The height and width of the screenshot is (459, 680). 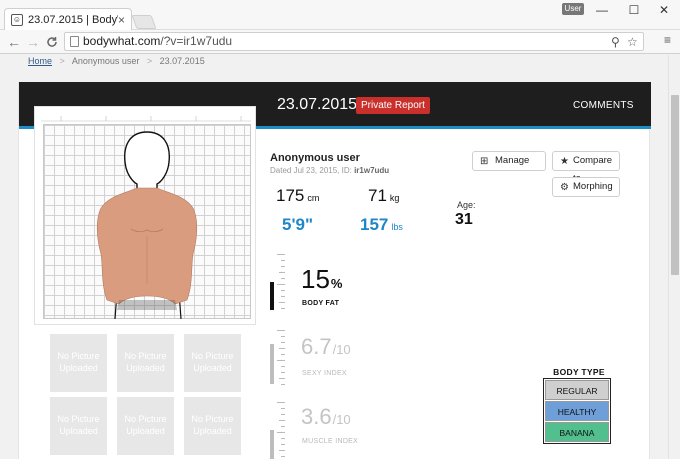 I want to click on dated-info: Dated Jul 23, 2015, ID: ir1w7udu, so click(x=329, y=170).